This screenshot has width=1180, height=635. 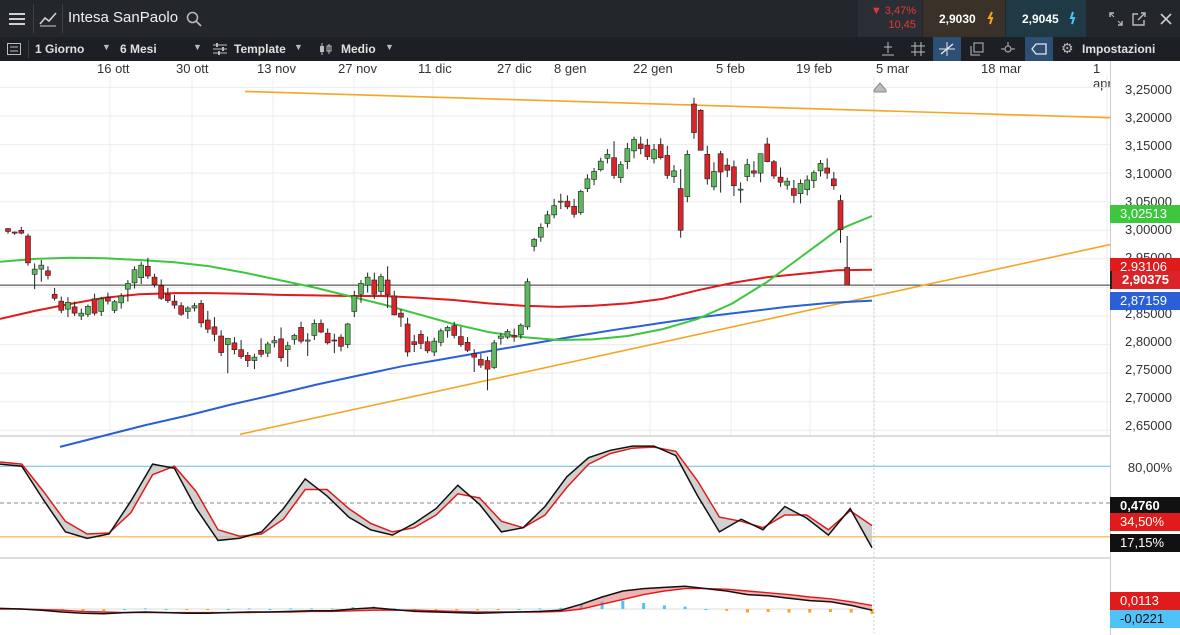 I want to click on price-label-icon, so click(x=1039, y=49).